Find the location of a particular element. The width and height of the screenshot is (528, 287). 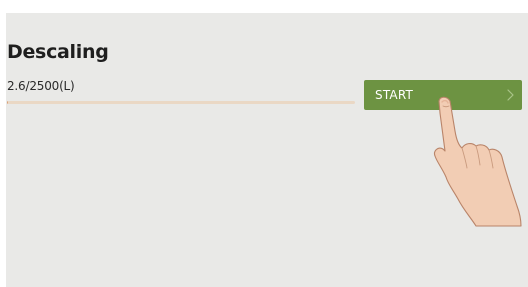

progress-counter: 2.6/2500(L) is located at coordinates (41, 86).